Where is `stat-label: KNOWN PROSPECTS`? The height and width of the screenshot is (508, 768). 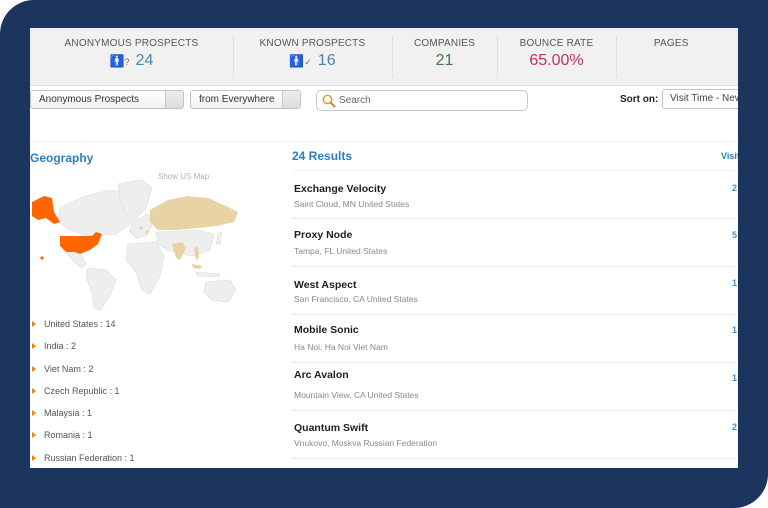 stat-label: KNOWN PROSPECTS is located at coordinates (312, 43).